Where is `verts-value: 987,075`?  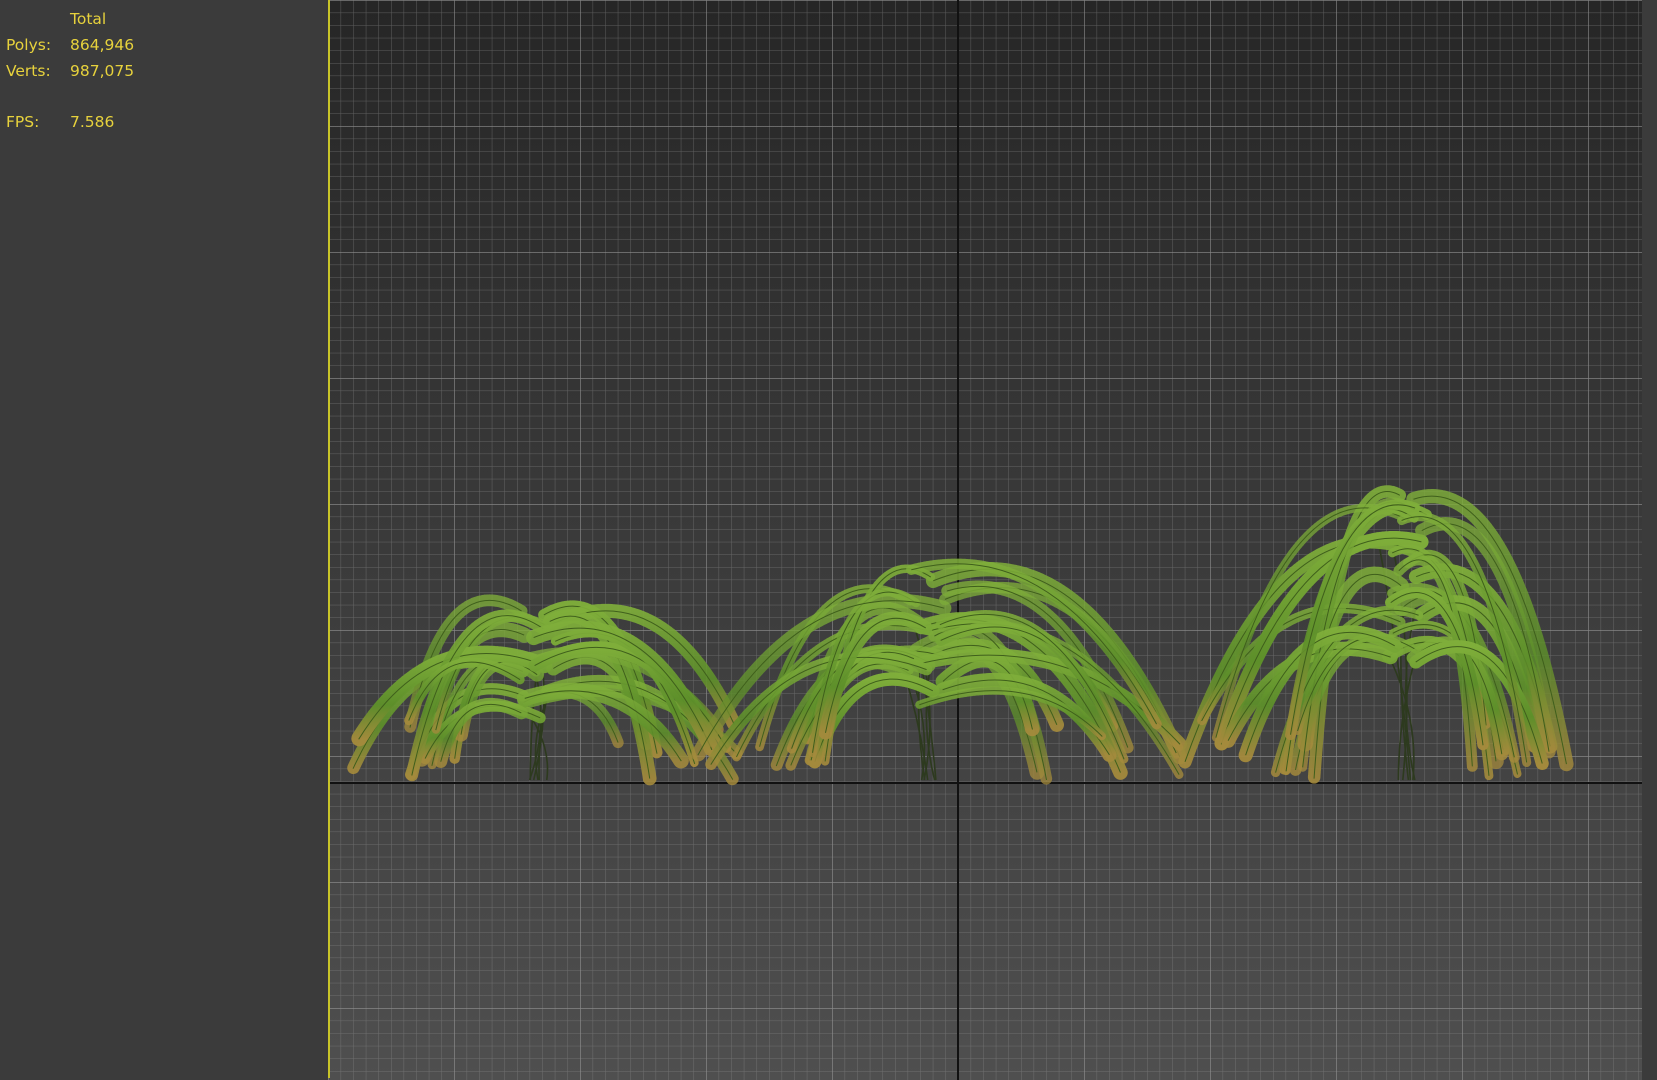 verts-value: 987,075 is located at coordinates (102, 71).